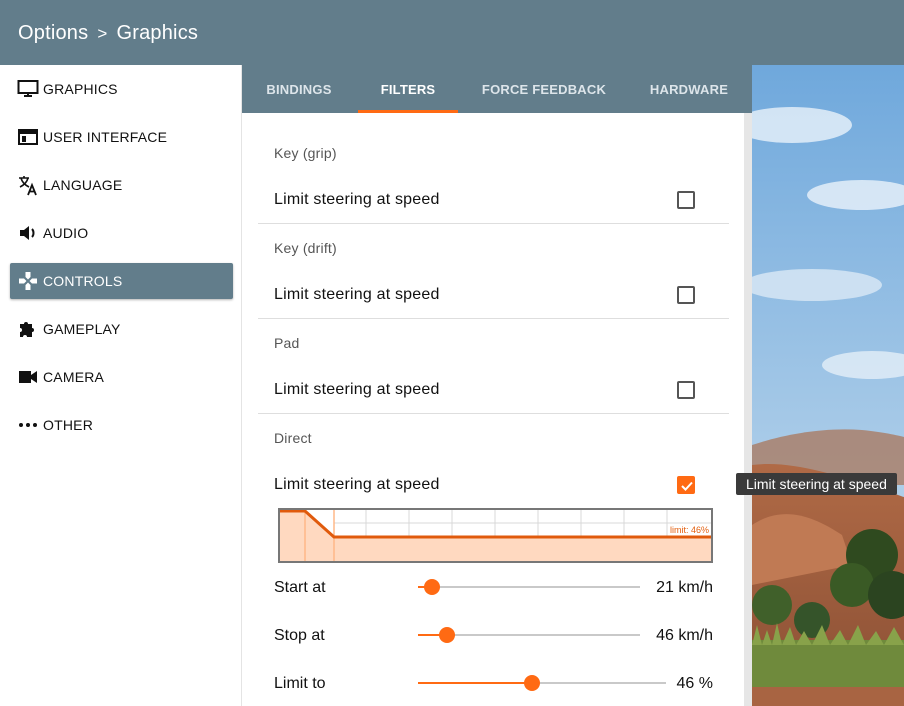 The height and width of the screenshot is (706, 904). Describe the element at coordinates (475, 683) in the screenshot. I see `limit-to-slider-fill` at that location.